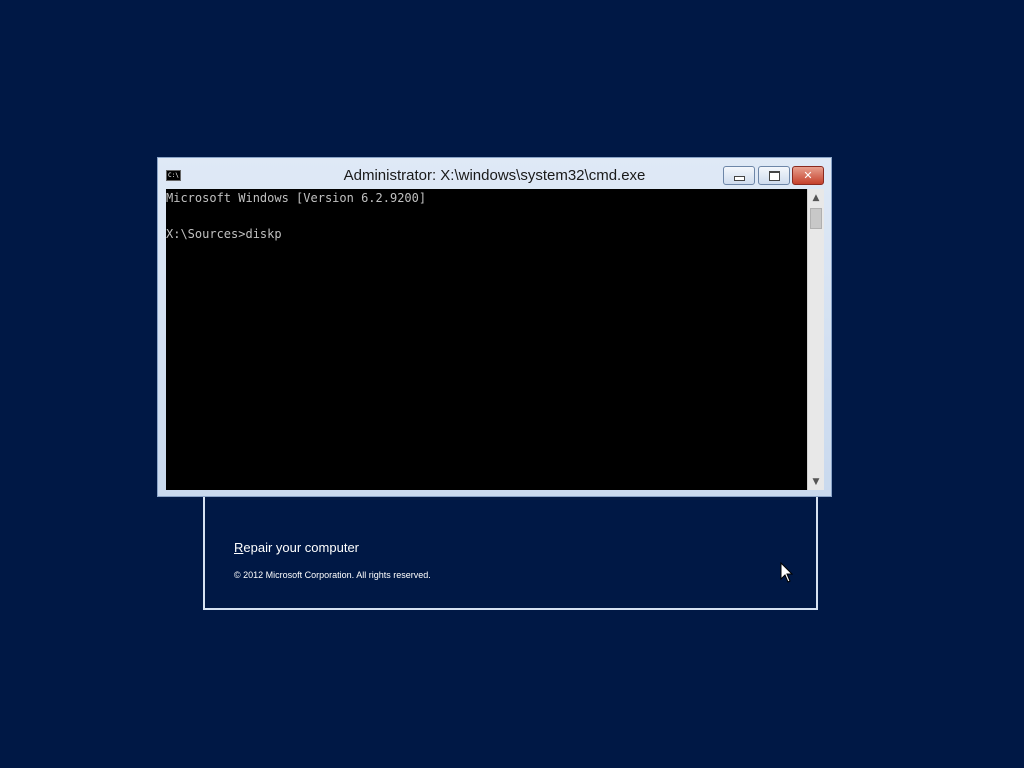  What do you see at coordinates (301, 547) in the screenshot?
I see `repair-link-text: epair your computer` at bounding box center [301, 547].